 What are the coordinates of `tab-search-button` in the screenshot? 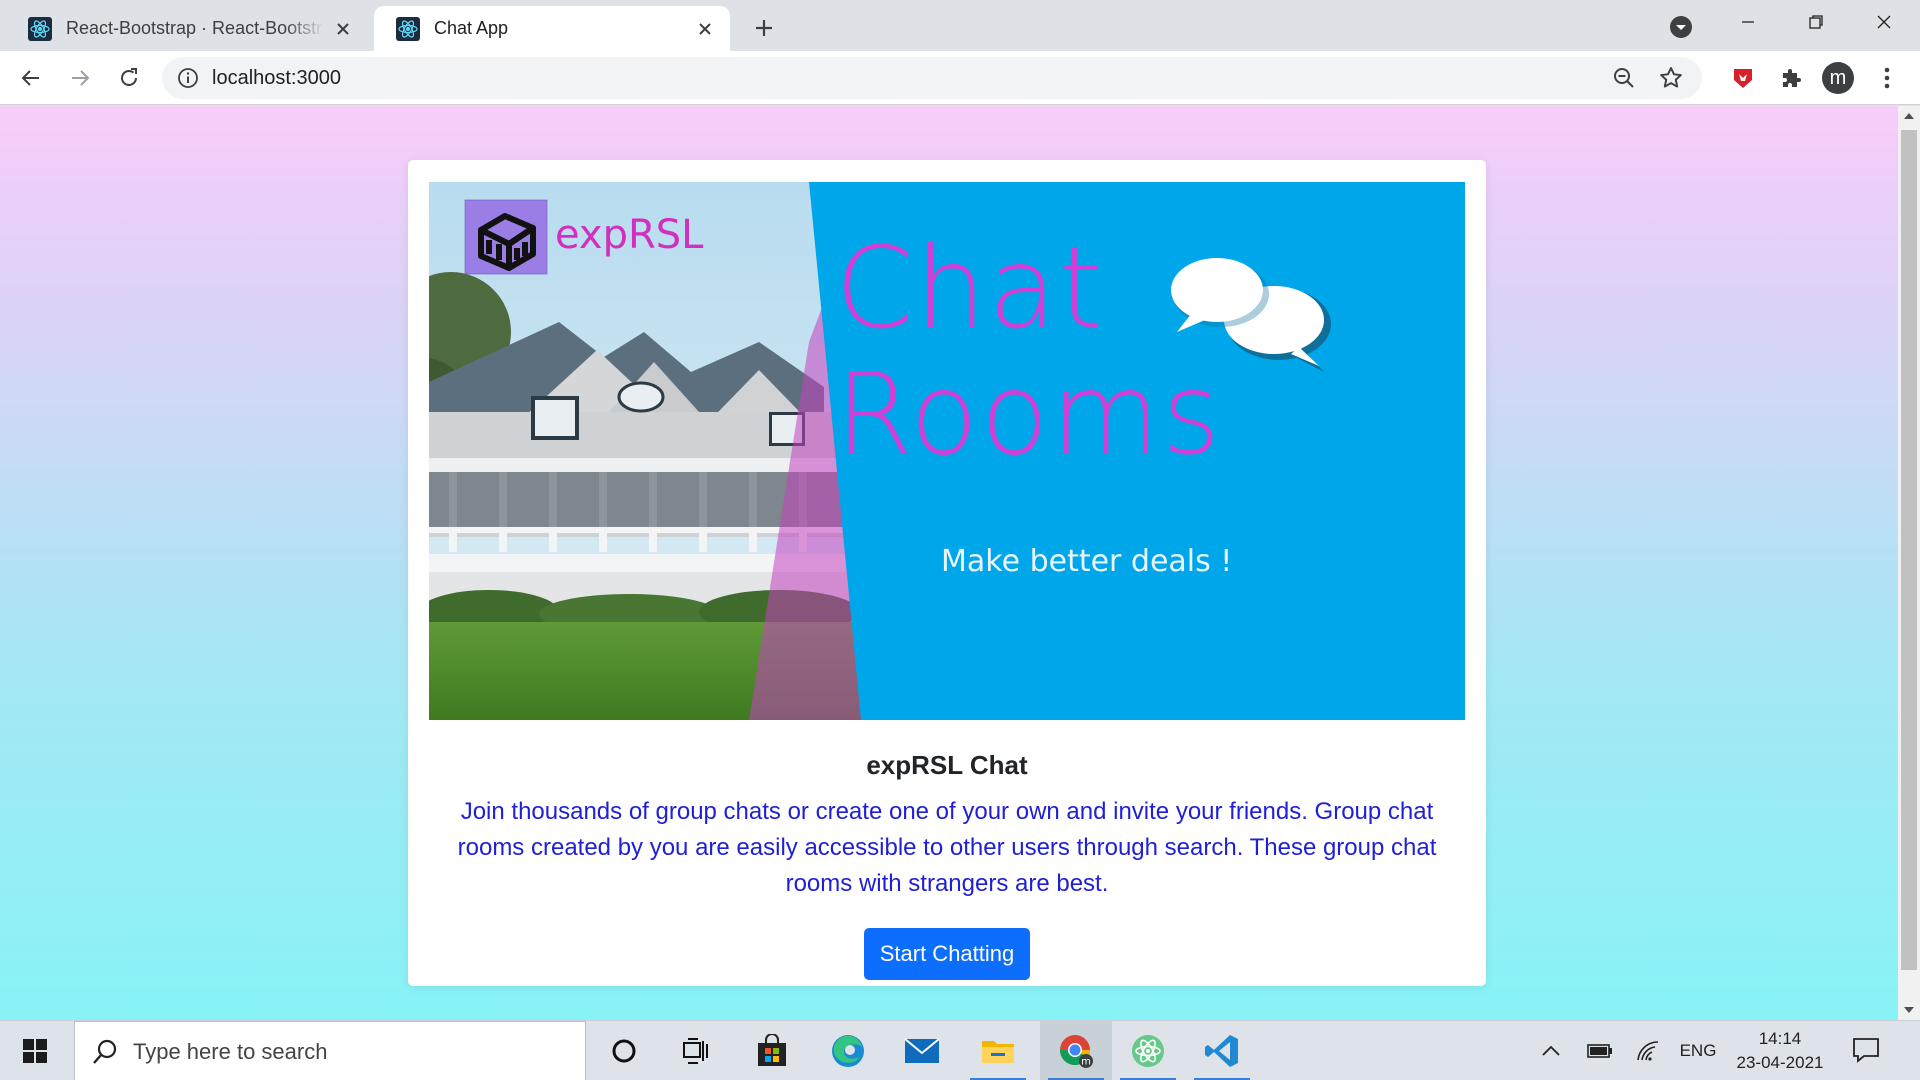 It's located at (1681, 27).